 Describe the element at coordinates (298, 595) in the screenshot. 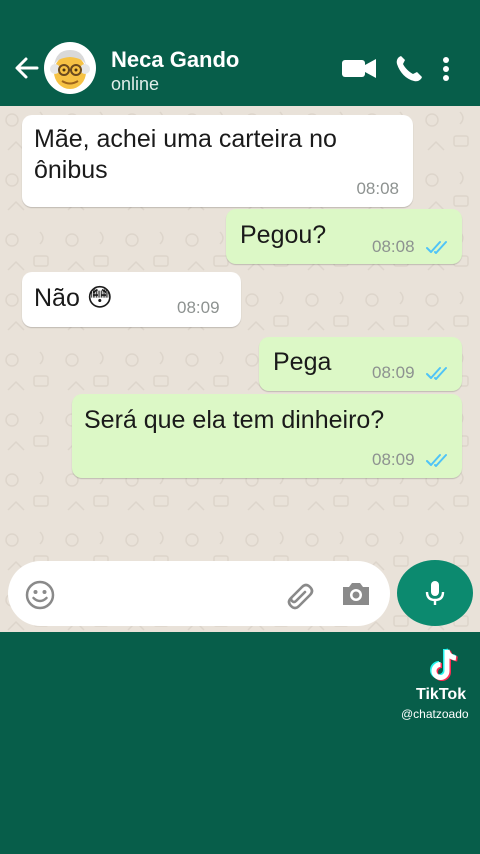

I see `attach-icon` at that location.